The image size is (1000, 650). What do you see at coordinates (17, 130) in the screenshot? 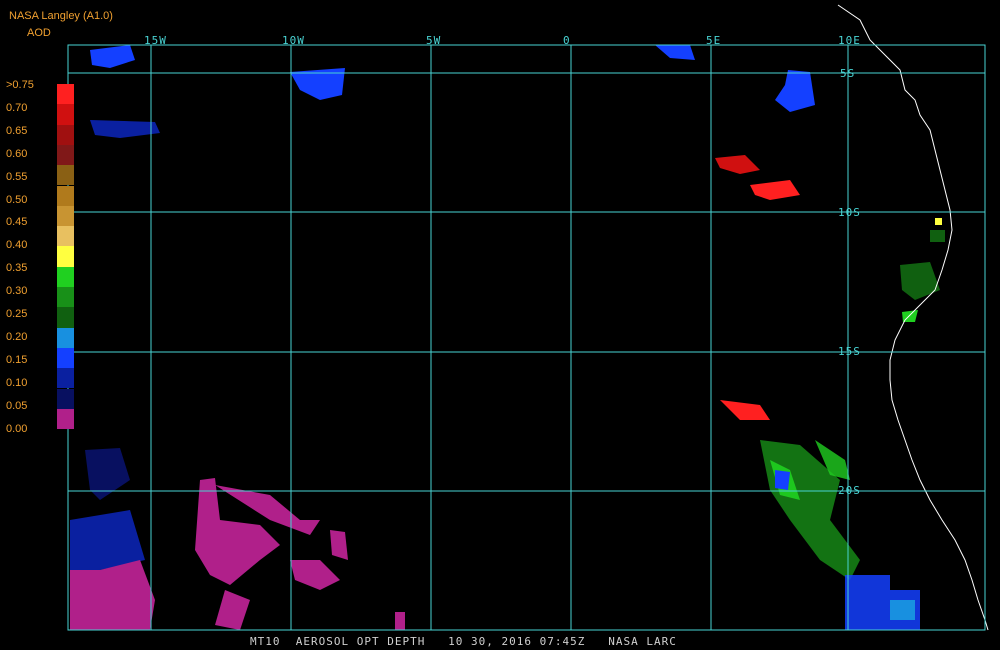
I see `legend-label: 0.65` at bounding box center [17, 130].